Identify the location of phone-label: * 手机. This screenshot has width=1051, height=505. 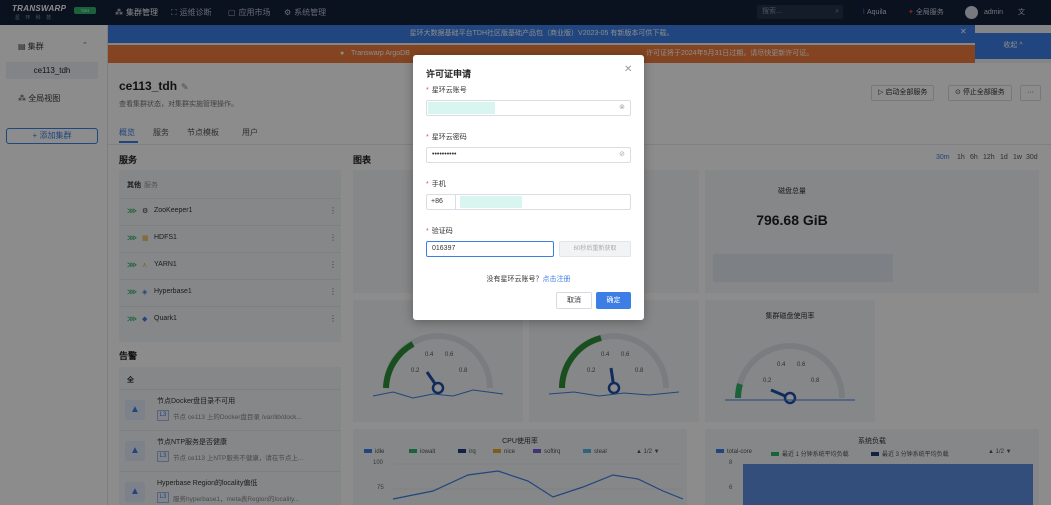
(436, 184).